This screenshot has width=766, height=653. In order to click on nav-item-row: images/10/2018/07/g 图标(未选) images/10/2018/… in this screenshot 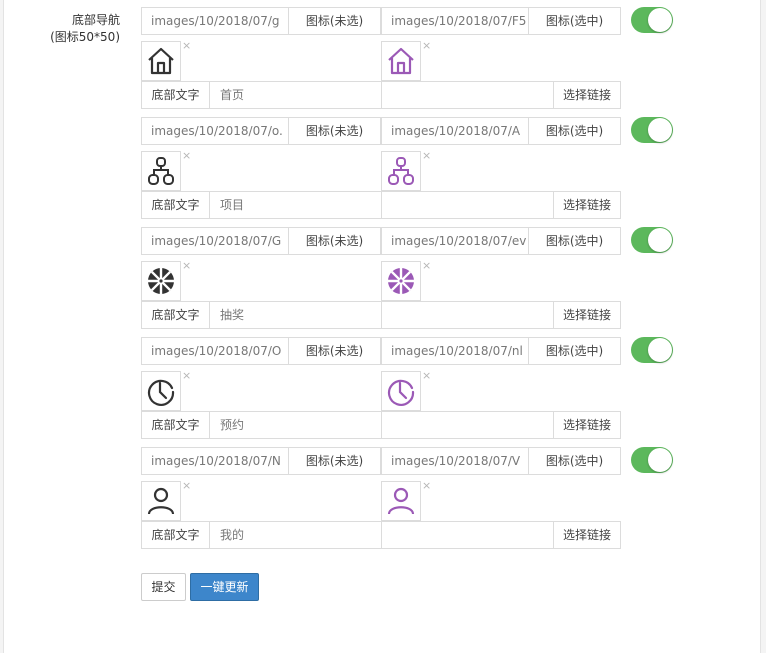, I will do `click(411, 62)`.